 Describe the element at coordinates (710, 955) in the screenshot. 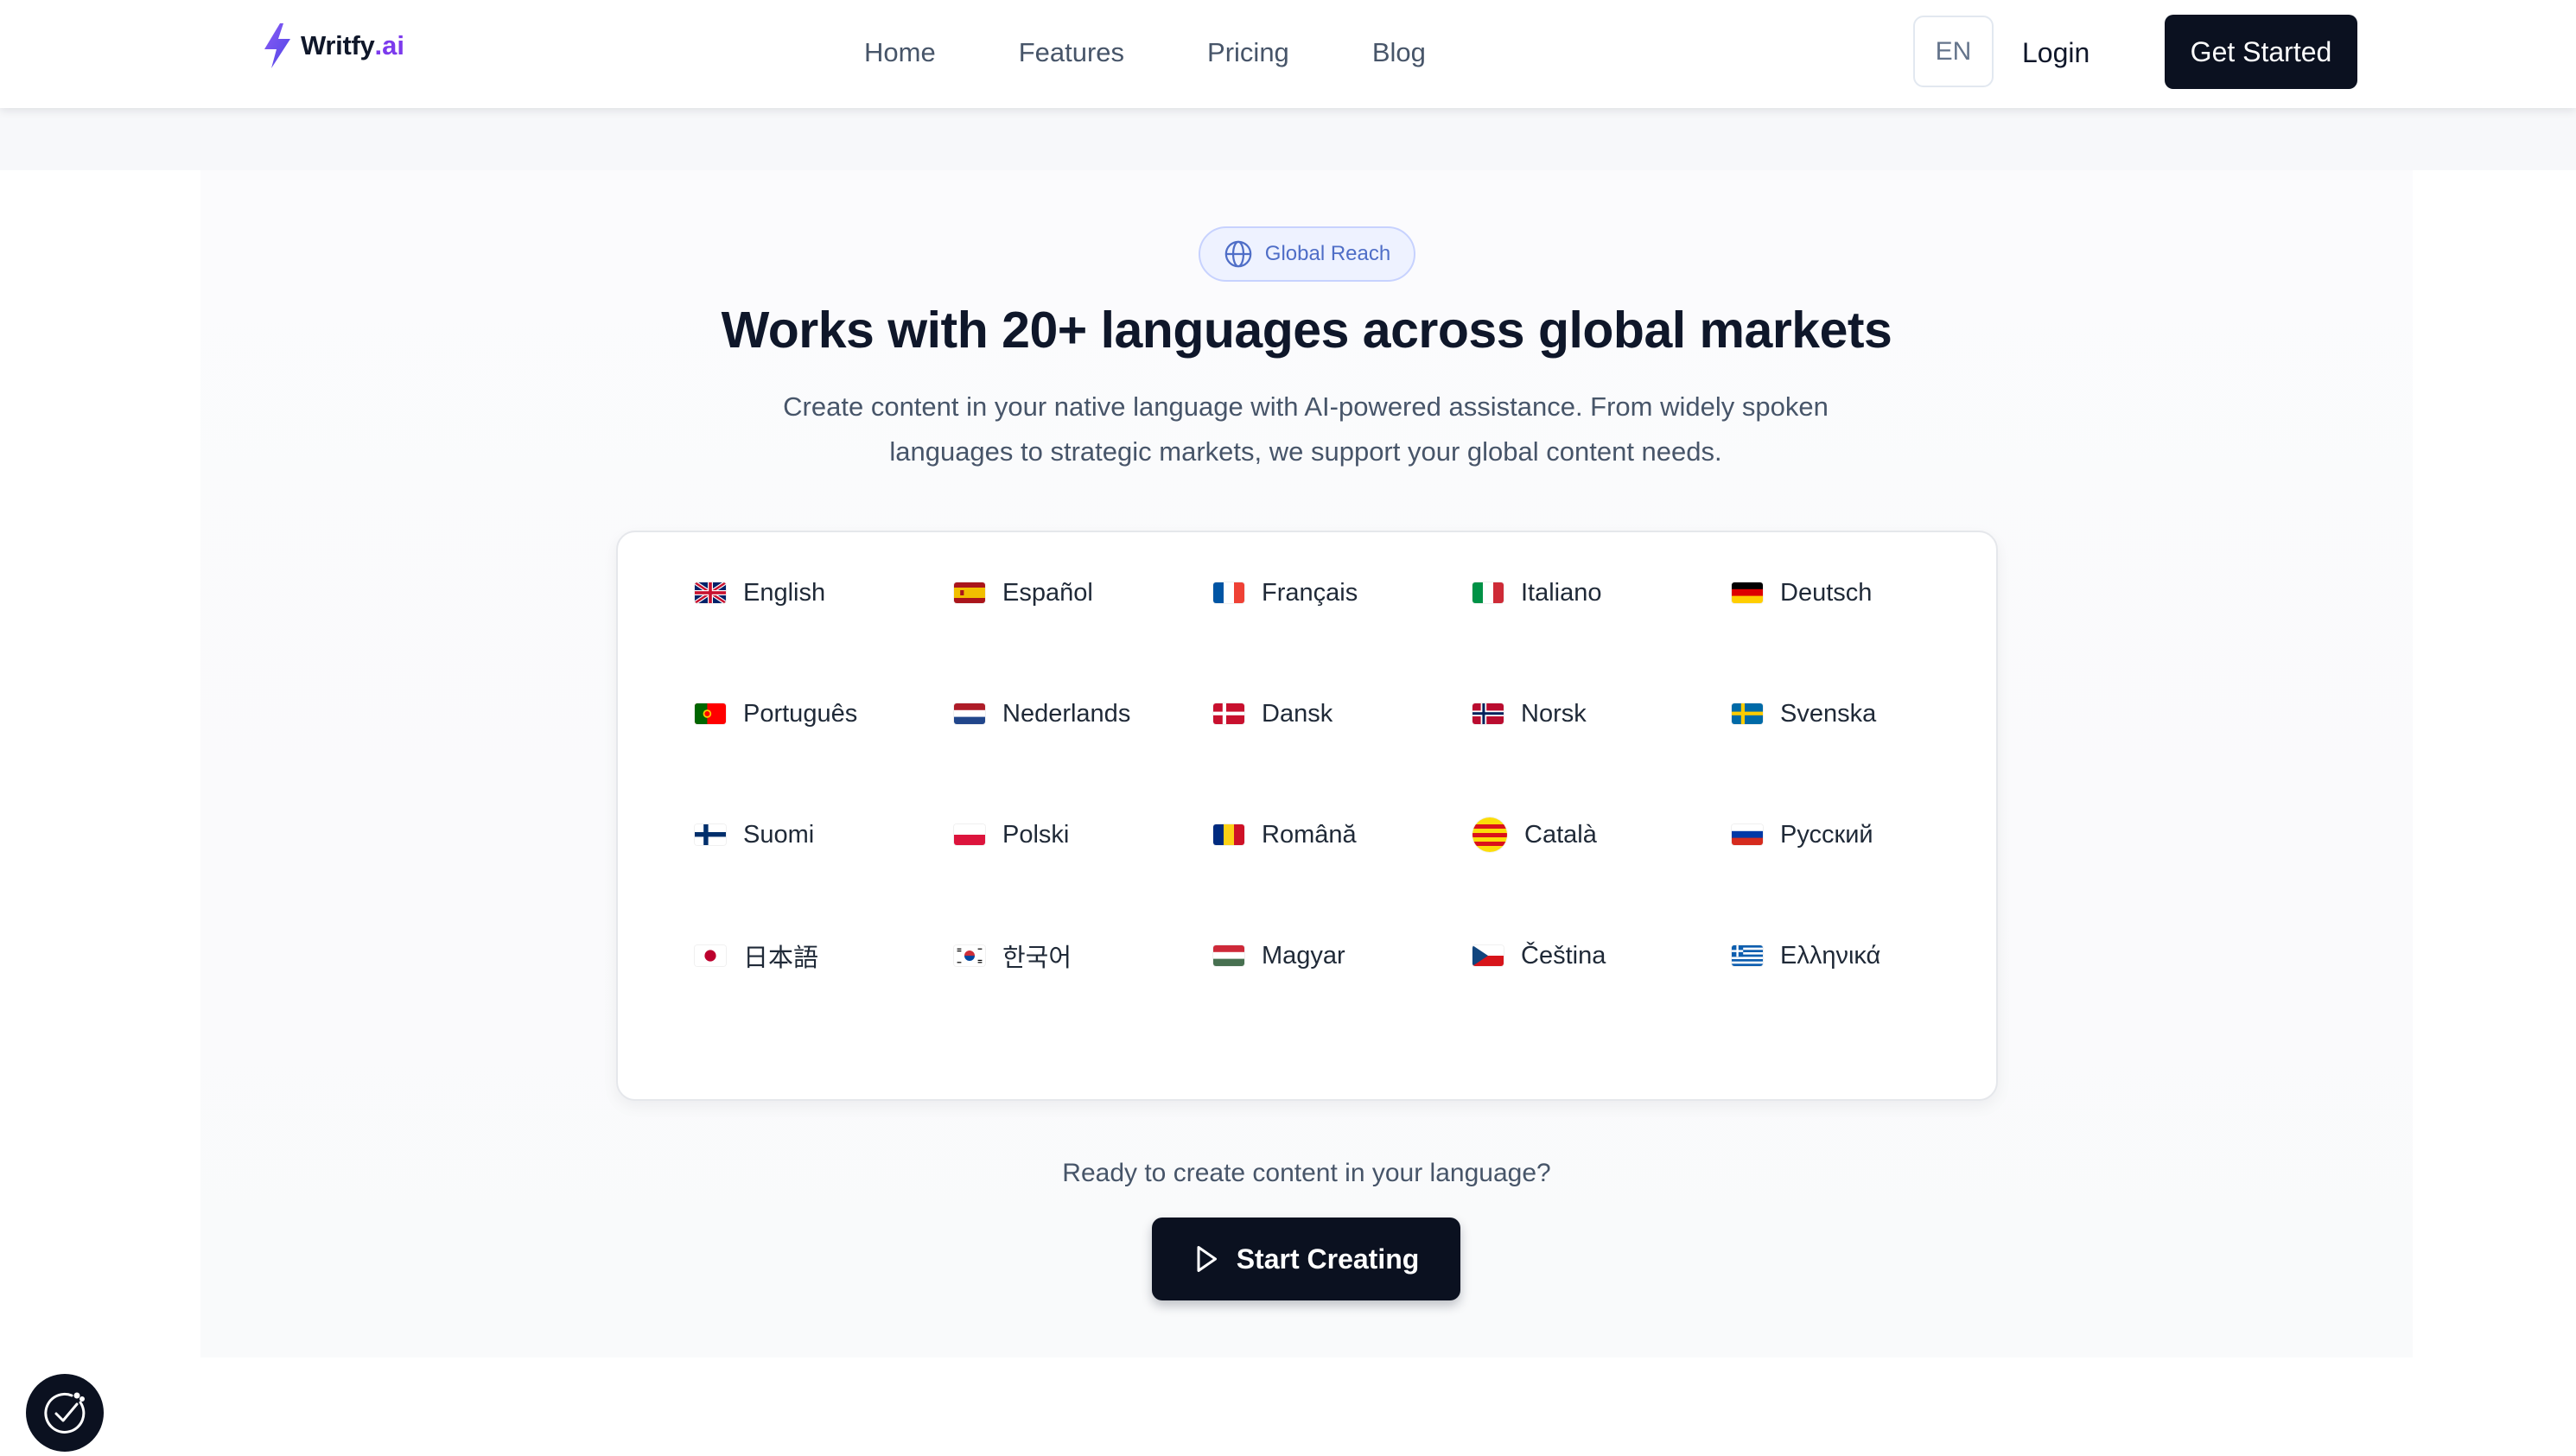

I see `japan-flag-icon` at that location.